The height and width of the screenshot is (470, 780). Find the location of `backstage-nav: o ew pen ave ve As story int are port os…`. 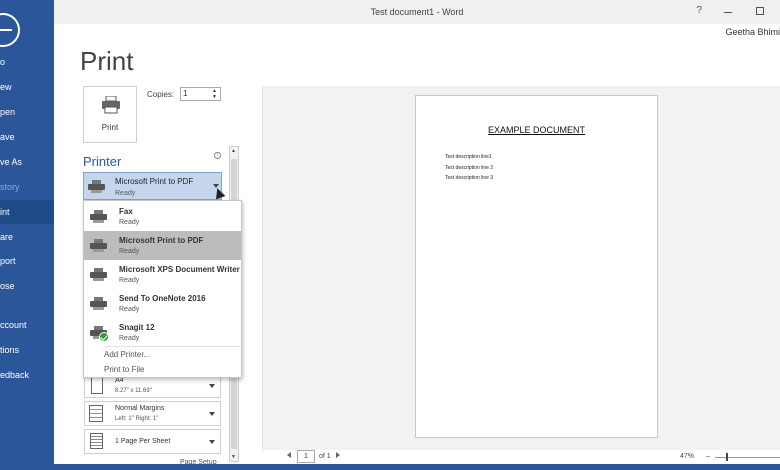

backstage-nav: o ew pen ave ve As story int are port os… is located at coordinates (27, 235).